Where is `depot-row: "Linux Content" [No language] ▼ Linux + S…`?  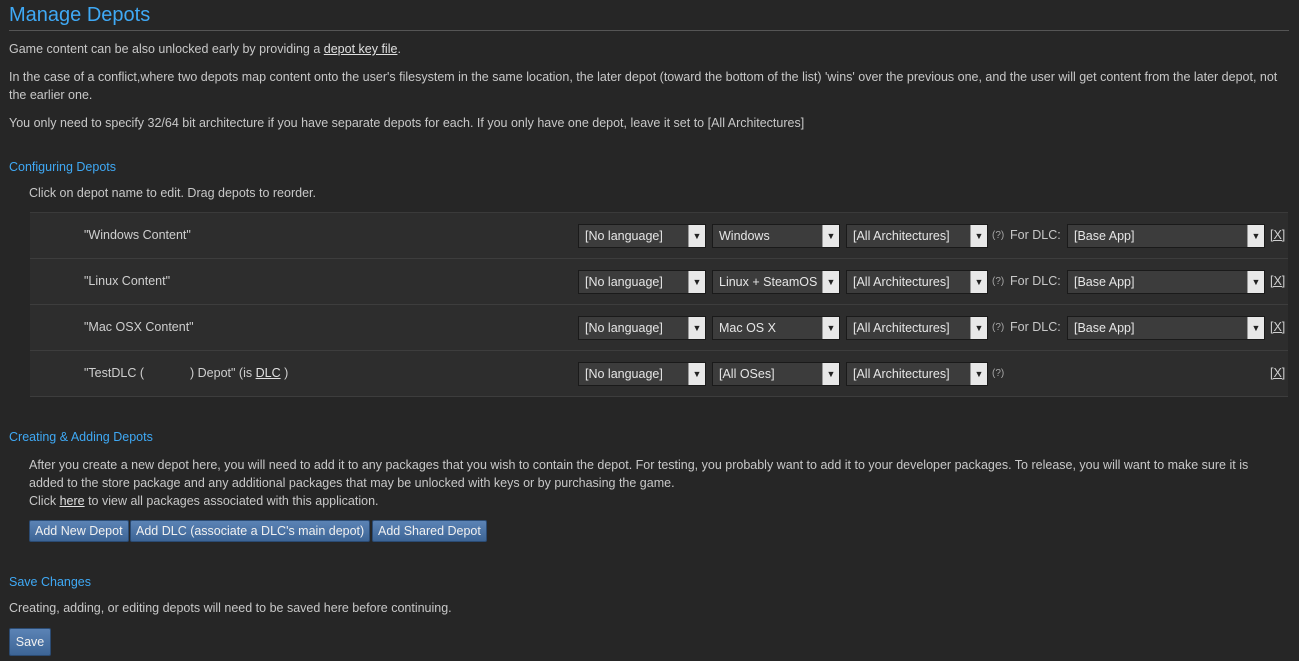
depot-row: "Linux Content" [No language] ▼ Linux + S… is located at coordinates (659, 282).